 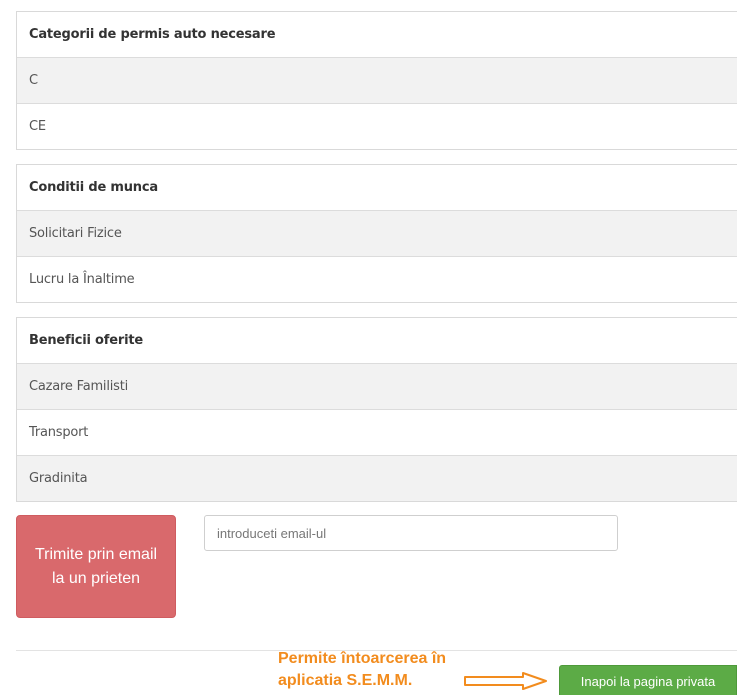 What do you see at coordinates (377, 386) in the screenshot?
I see `list-item: Cazare Familisti` at bounding box center [377, 386].